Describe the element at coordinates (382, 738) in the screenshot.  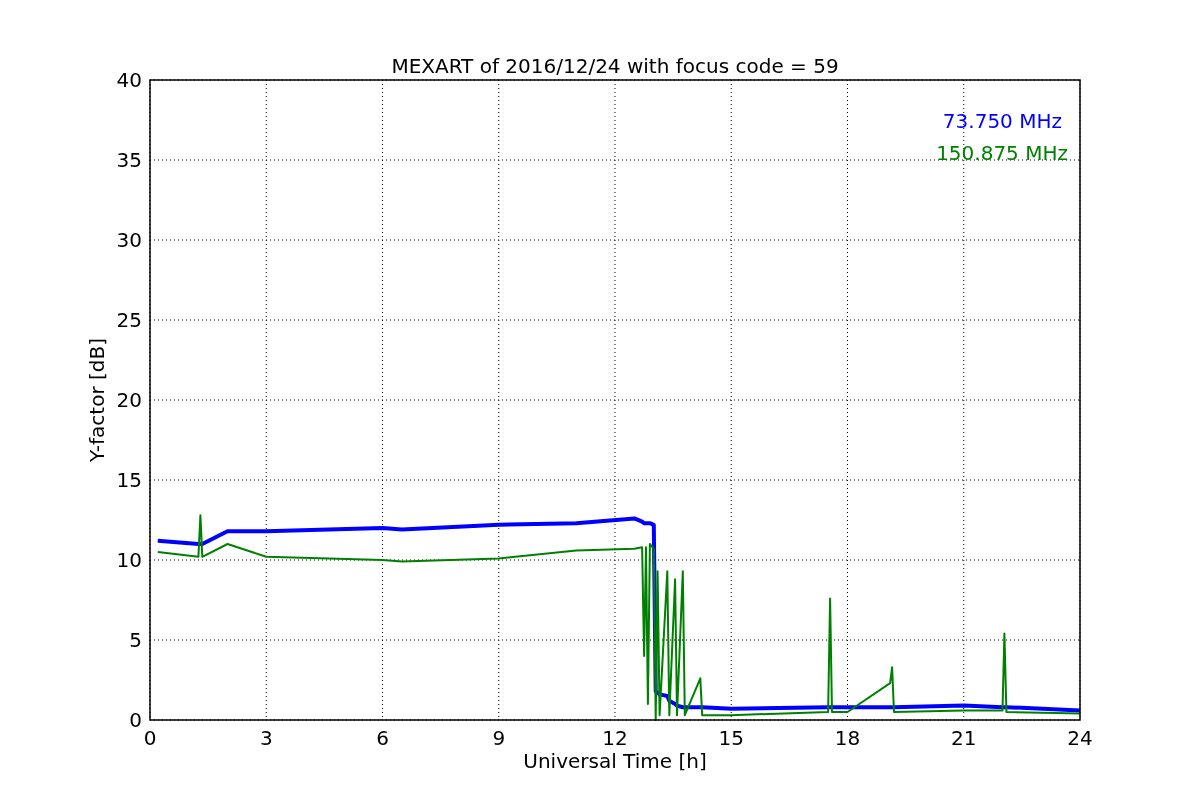
I see `x-tick-label: 6` at that location.